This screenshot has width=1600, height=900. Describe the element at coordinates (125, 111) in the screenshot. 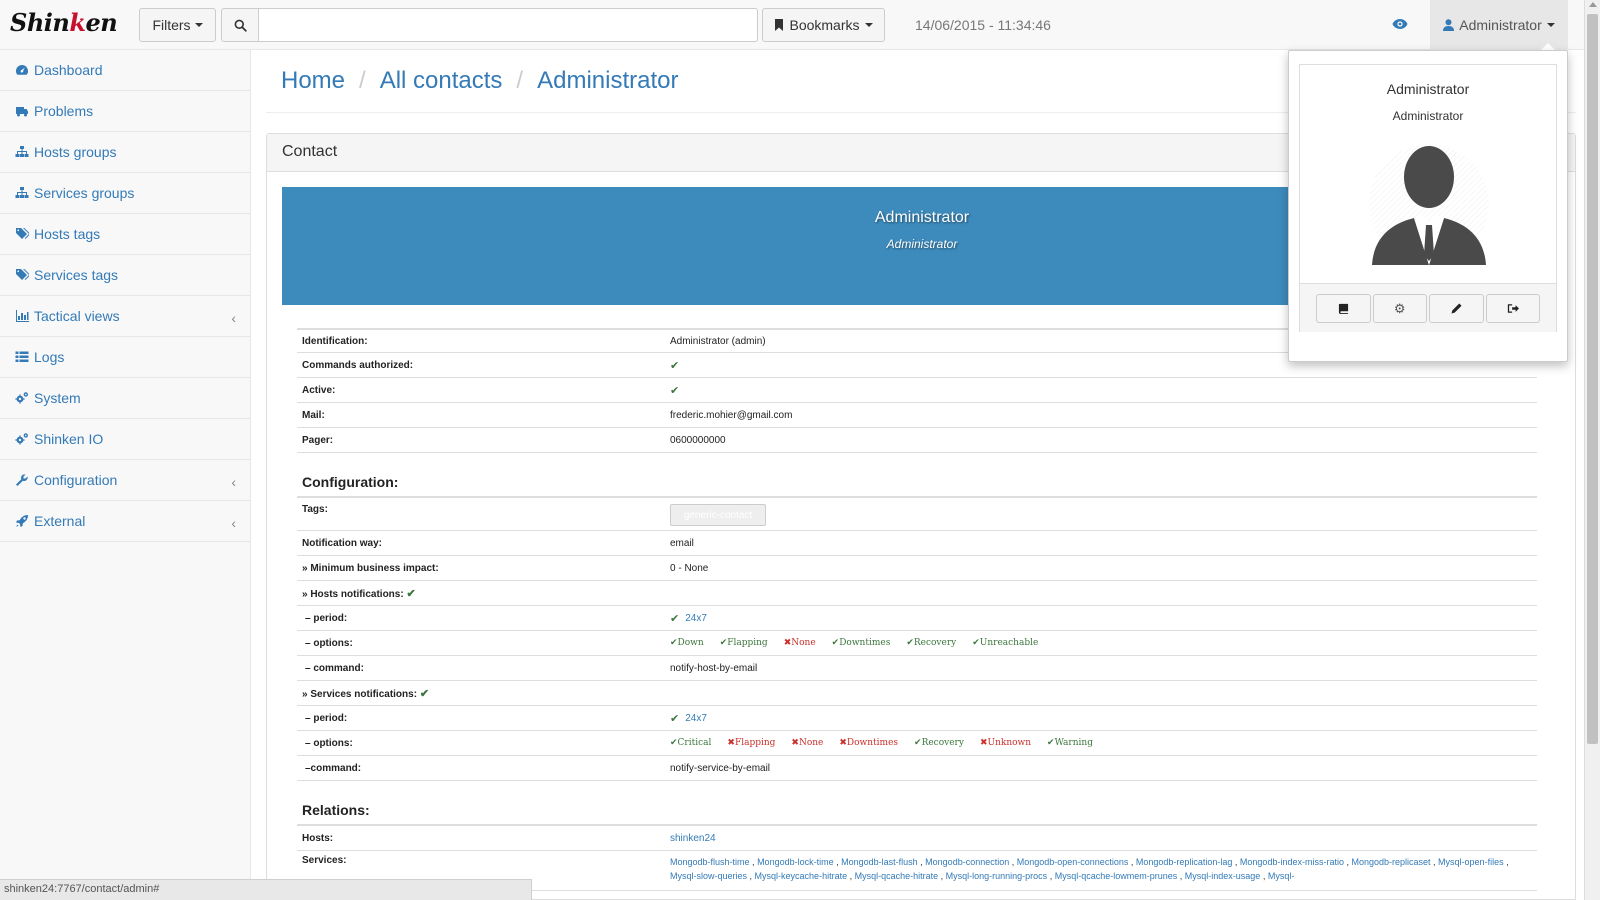

I see `sidebar-item-problems: Problems` at that location.